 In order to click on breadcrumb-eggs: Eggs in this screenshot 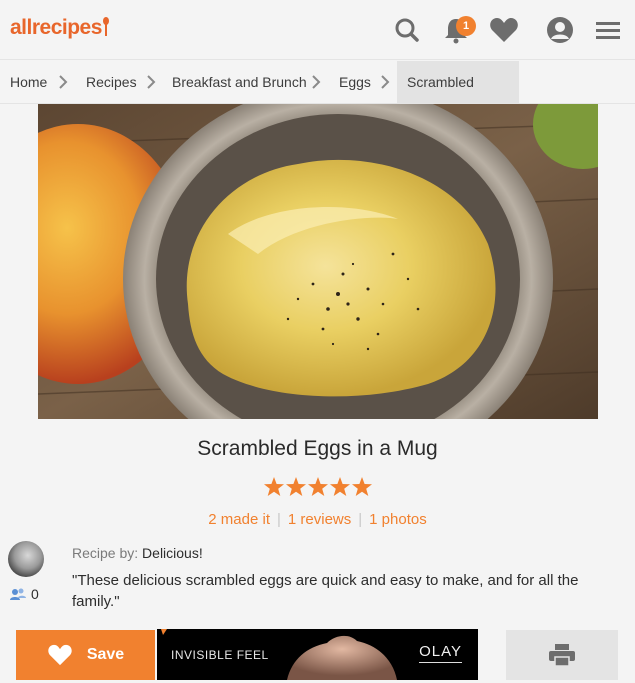, I will do `click(355, 82)`.